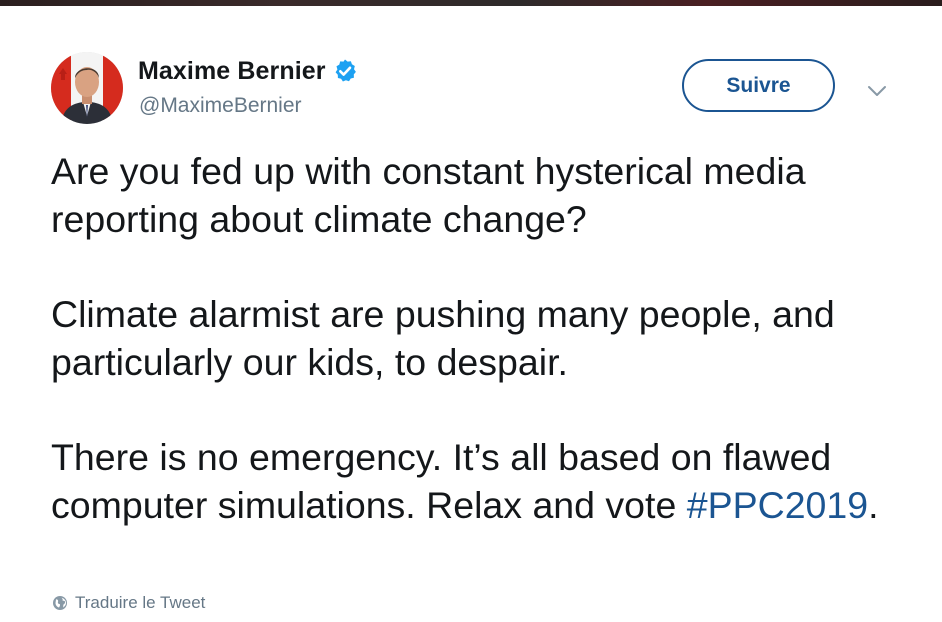 The height and width of the screenshot is (622, 942). What do you see at coordinates (220, 106) in the screenshot?
I see `author-handle: @MaximeBernier` at bounding box center [220, 106].